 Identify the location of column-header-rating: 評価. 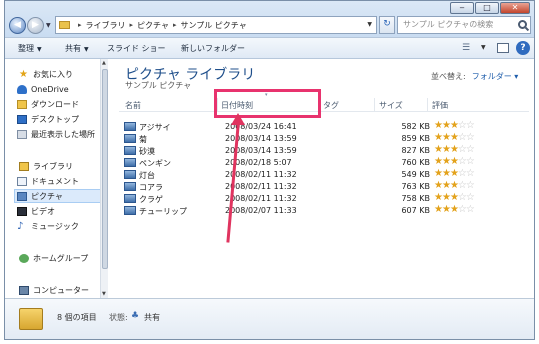
(440, 105).